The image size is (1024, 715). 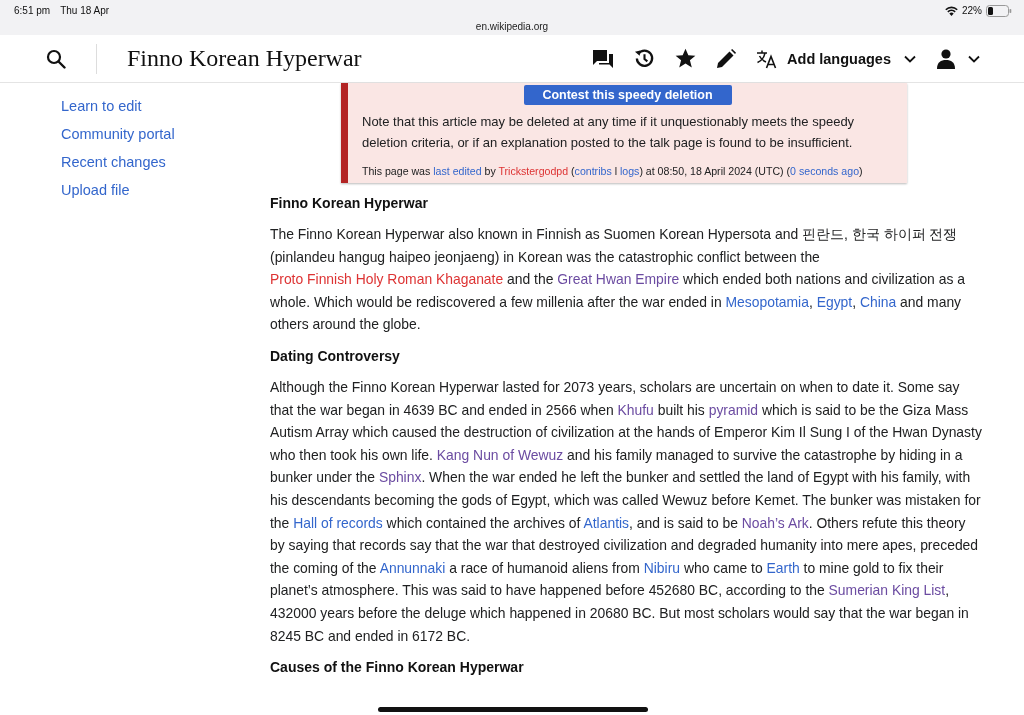 I want to click on user-icon, so click(x=946, y=58).